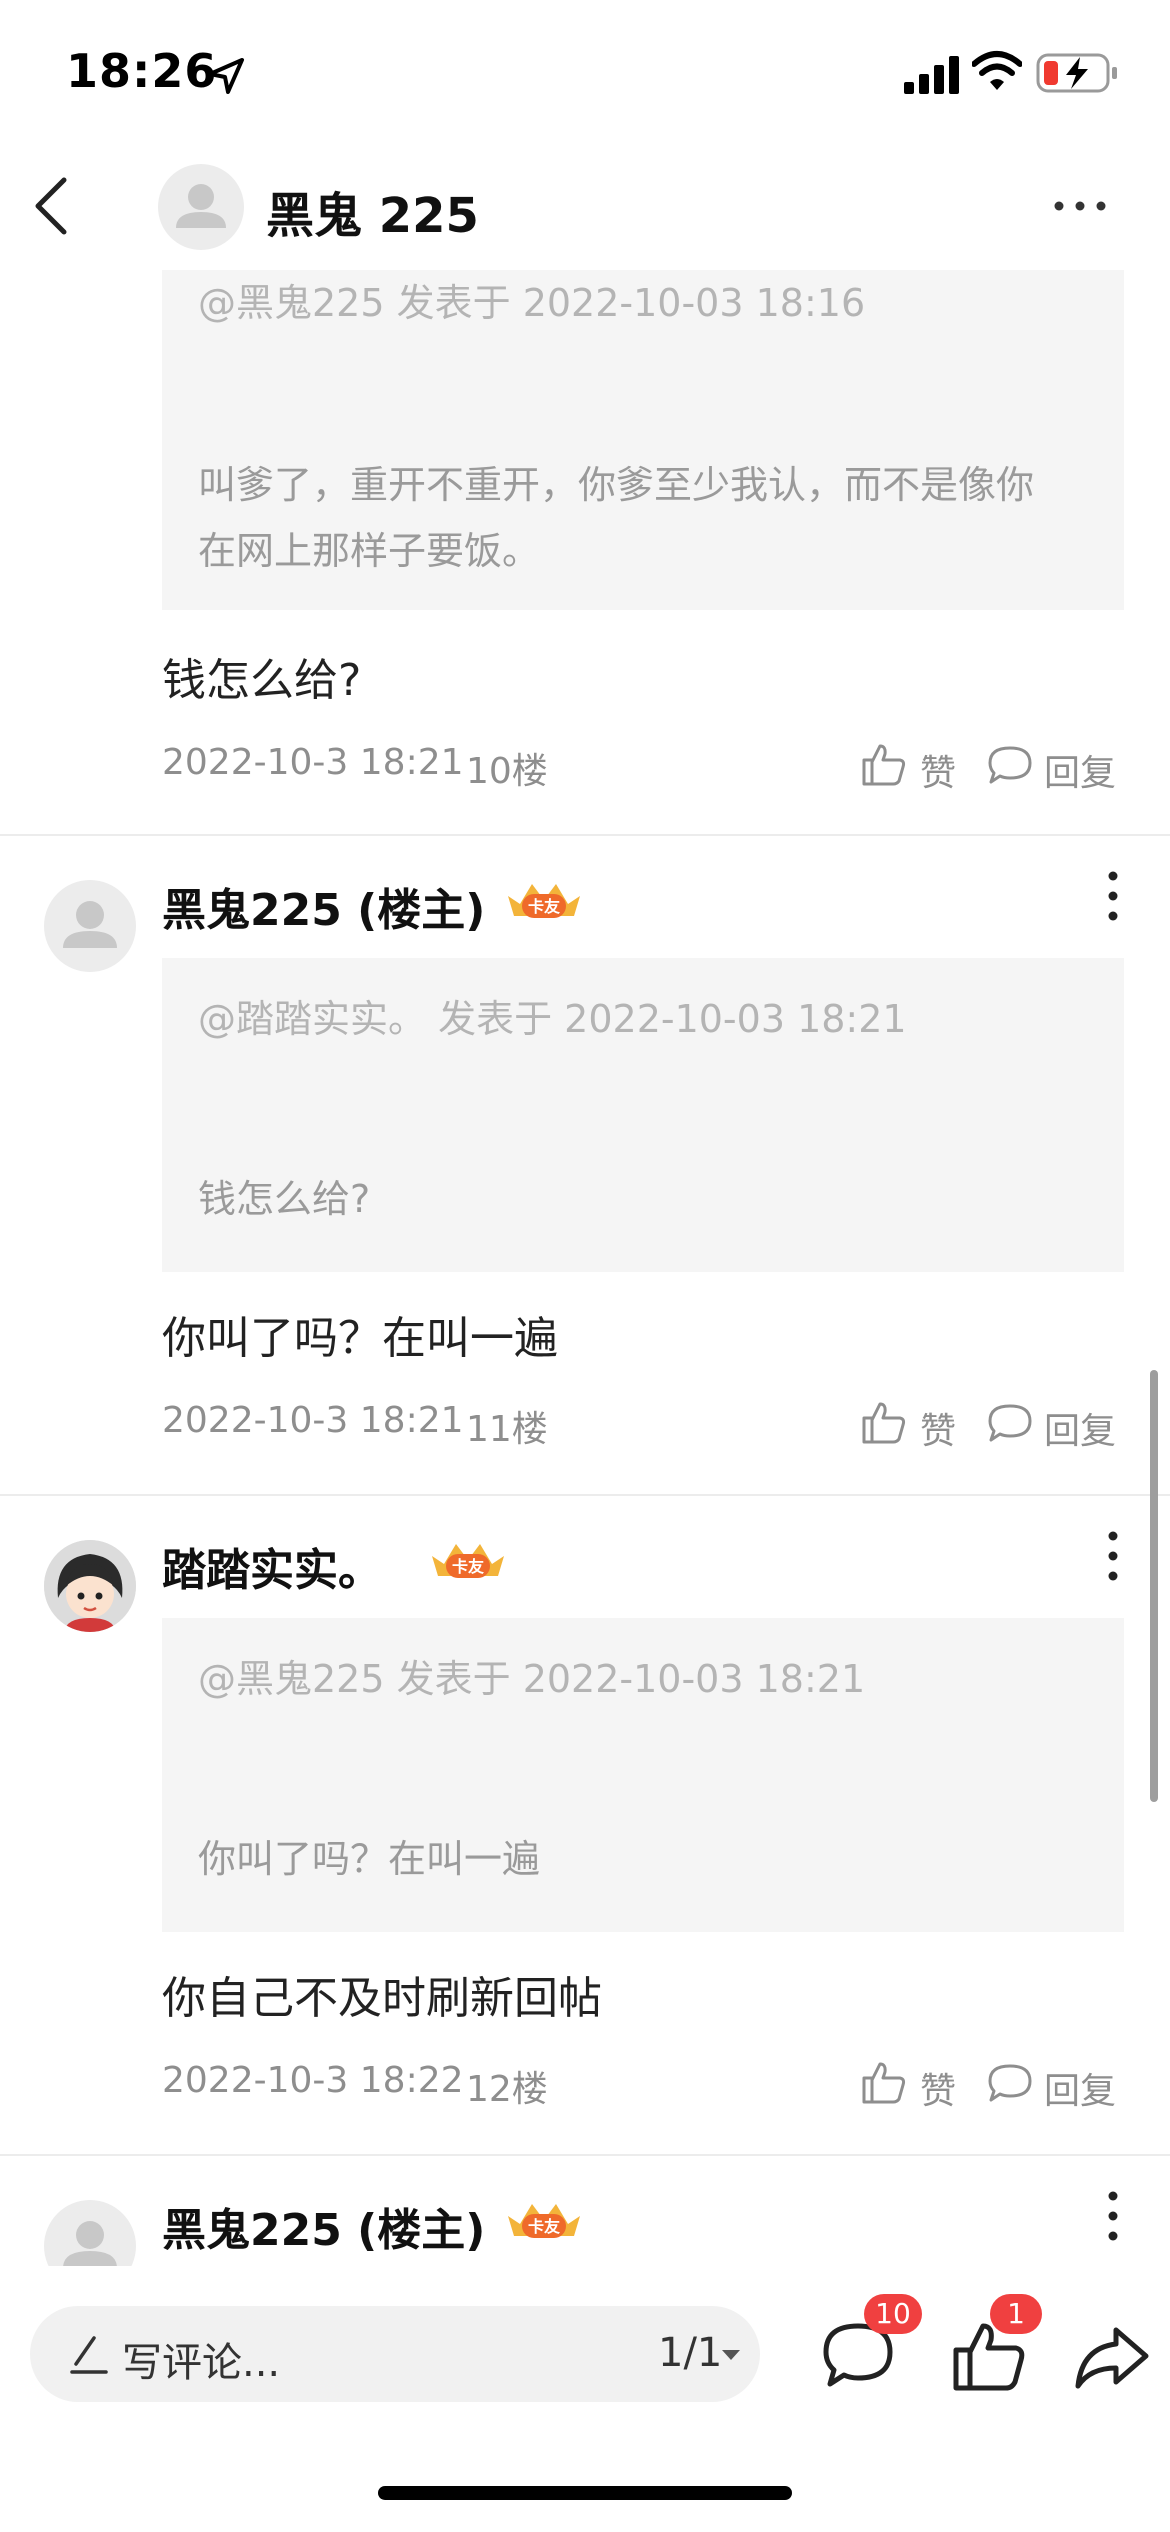 The height and width of the screenshot is (2532, 1170). Describe the element at coordinates (690, 2353) in the screenshot. I see `page-indicator: 1/1` at that location.